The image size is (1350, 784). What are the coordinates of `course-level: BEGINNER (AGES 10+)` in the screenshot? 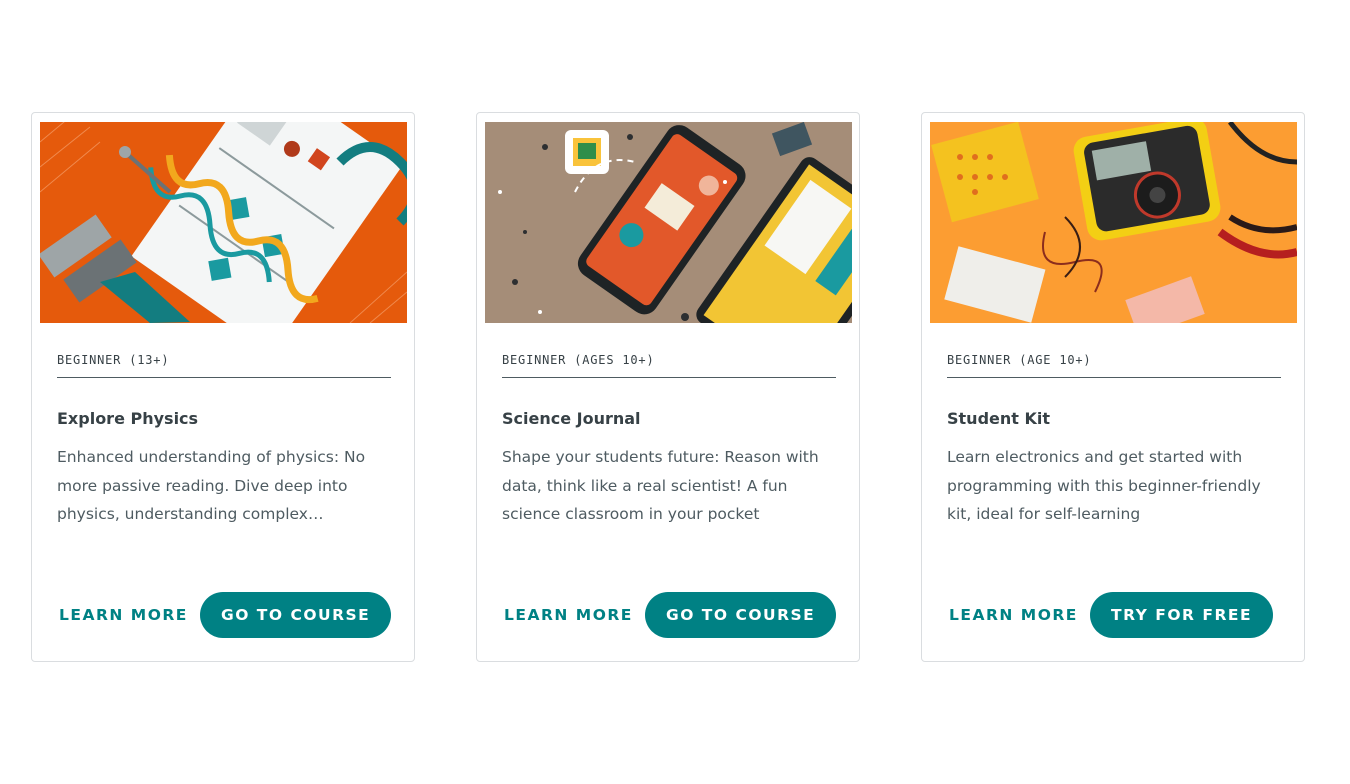 It's located at (669, 365).